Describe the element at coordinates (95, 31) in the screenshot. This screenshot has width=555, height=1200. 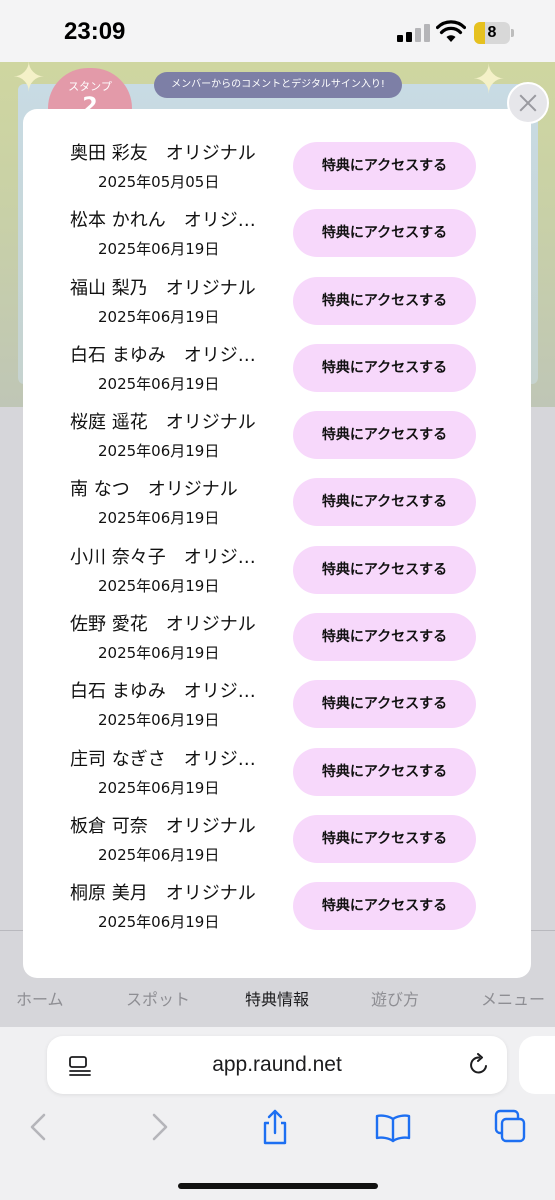
I see `status-time: 23:09` at that location.